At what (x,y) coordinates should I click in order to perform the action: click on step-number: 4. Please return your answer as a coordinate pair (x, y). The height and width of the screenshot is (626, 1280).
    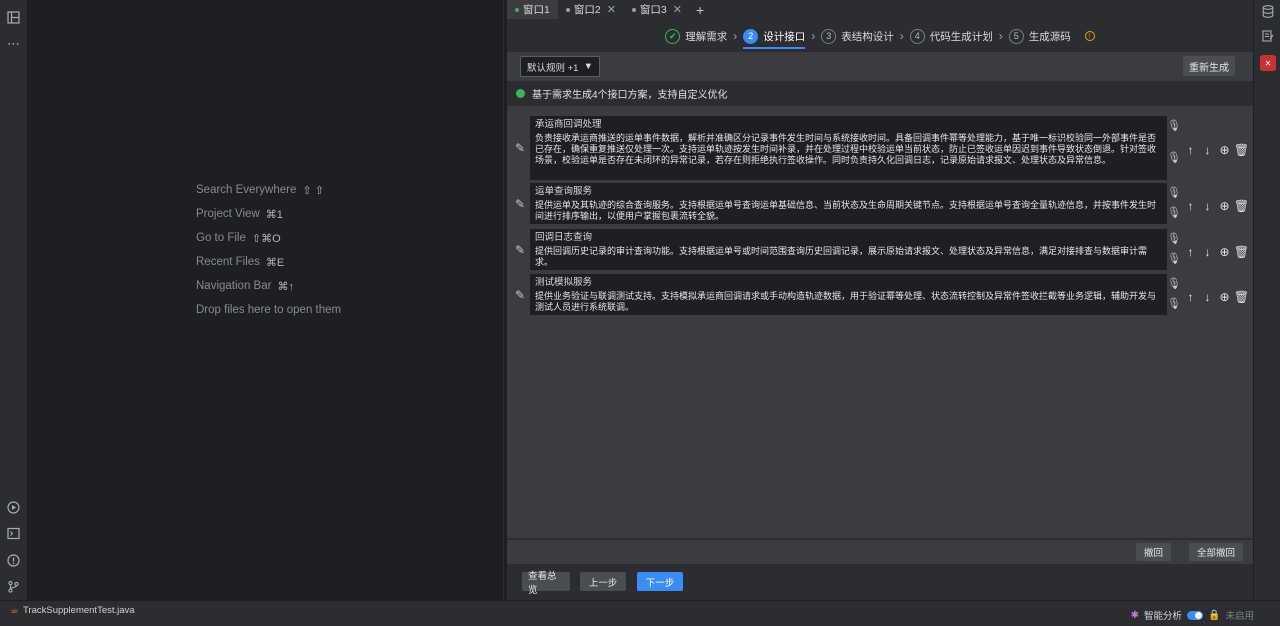
    Looking at the image, I should click on (917, 36).